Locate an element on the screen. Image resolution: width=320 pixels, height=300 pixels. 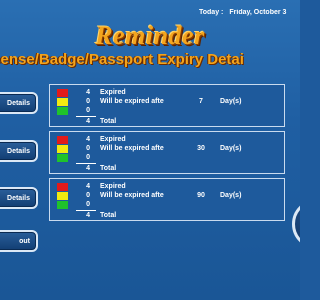
today-label: Today : is located at coordinates (211, 12).